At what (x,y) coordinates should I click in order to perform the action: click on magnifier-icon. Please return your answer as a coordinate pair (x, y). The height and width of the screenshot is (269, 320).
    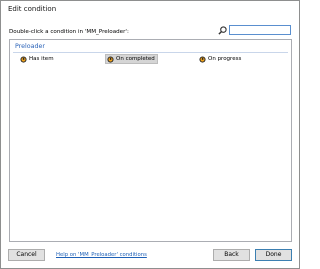
    Looking at the image, I should click on (222, 30).